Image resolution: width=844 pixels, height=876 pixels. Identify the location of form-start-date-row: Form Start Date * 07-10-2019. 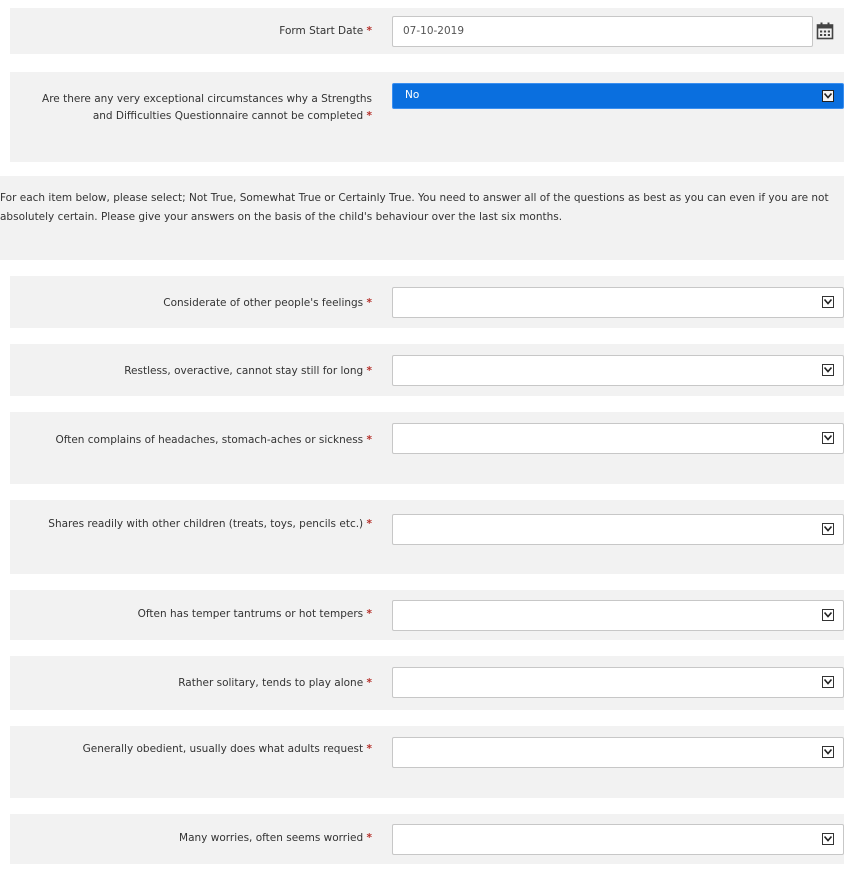
(427, 31).